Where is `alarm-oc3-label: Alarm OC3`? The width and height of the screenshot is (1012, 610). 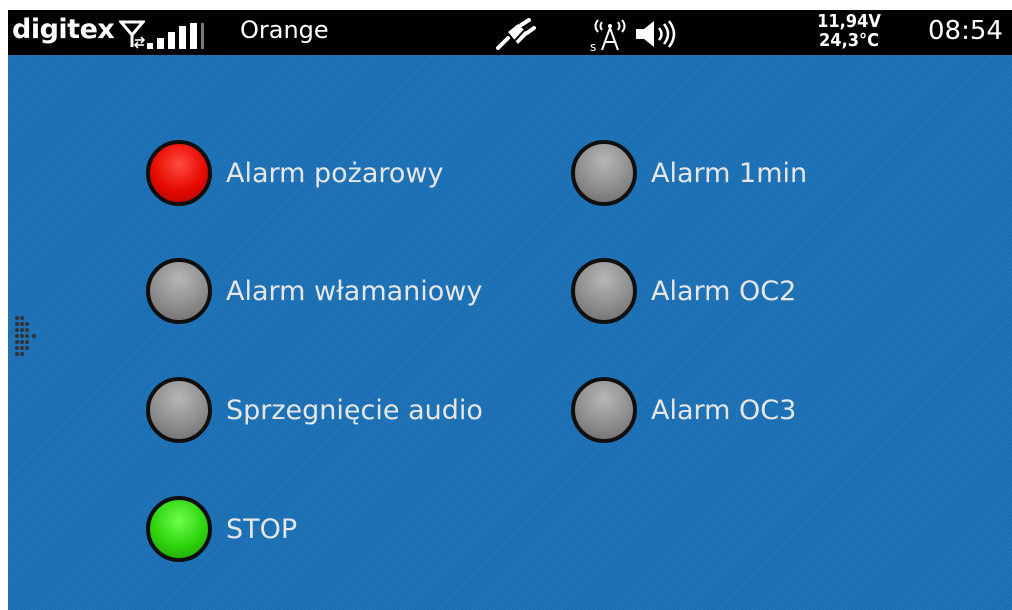 alarm-oc3-label: Alarm OC3 is located at coordinates (724, 410).